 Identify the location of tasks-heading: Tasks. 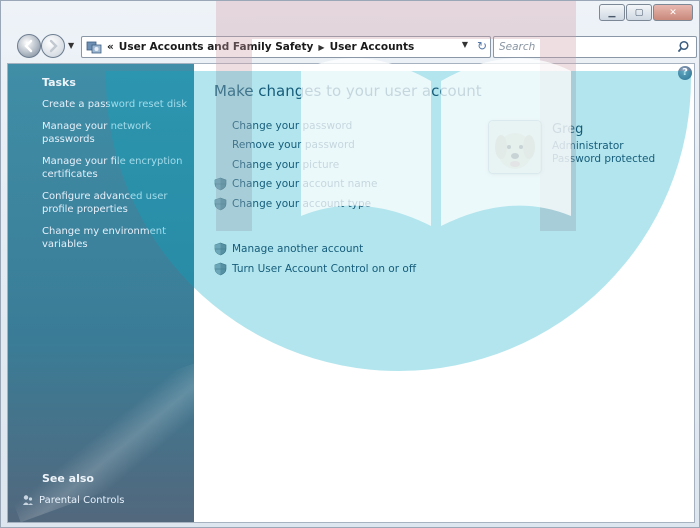
(59, 82).